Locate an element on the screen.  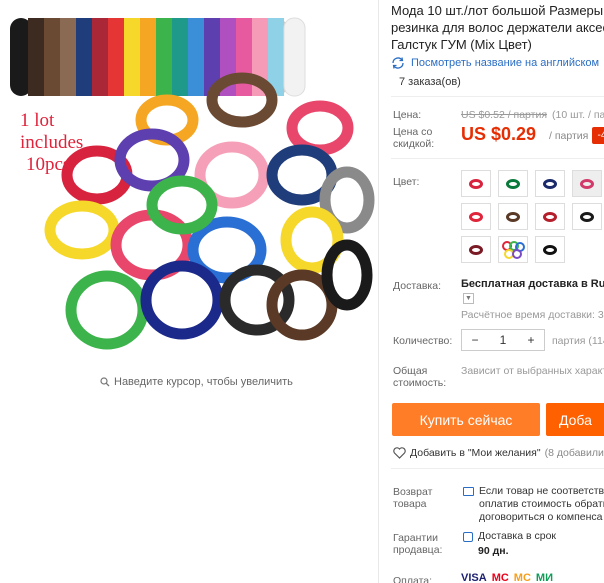
maestro-logo: MC is located at coordinates (522, 577).